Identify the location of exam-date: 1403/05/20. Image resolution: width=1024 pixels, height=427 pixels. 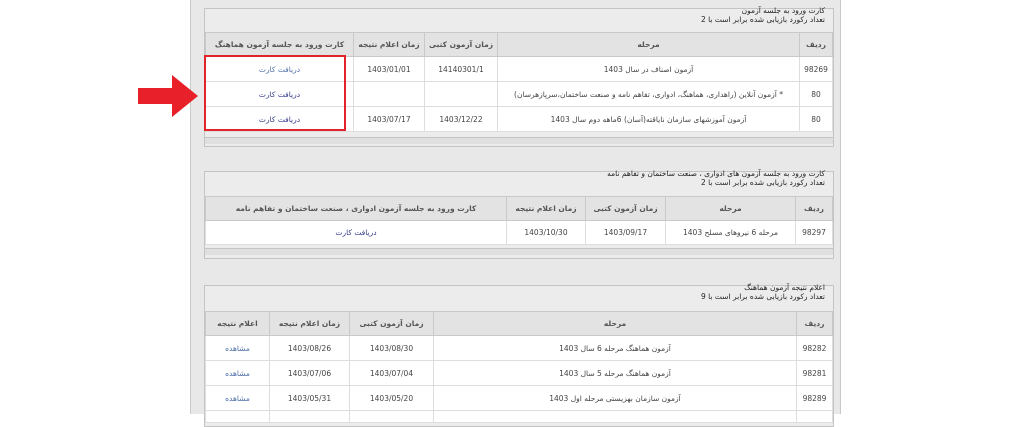
(391, 398).